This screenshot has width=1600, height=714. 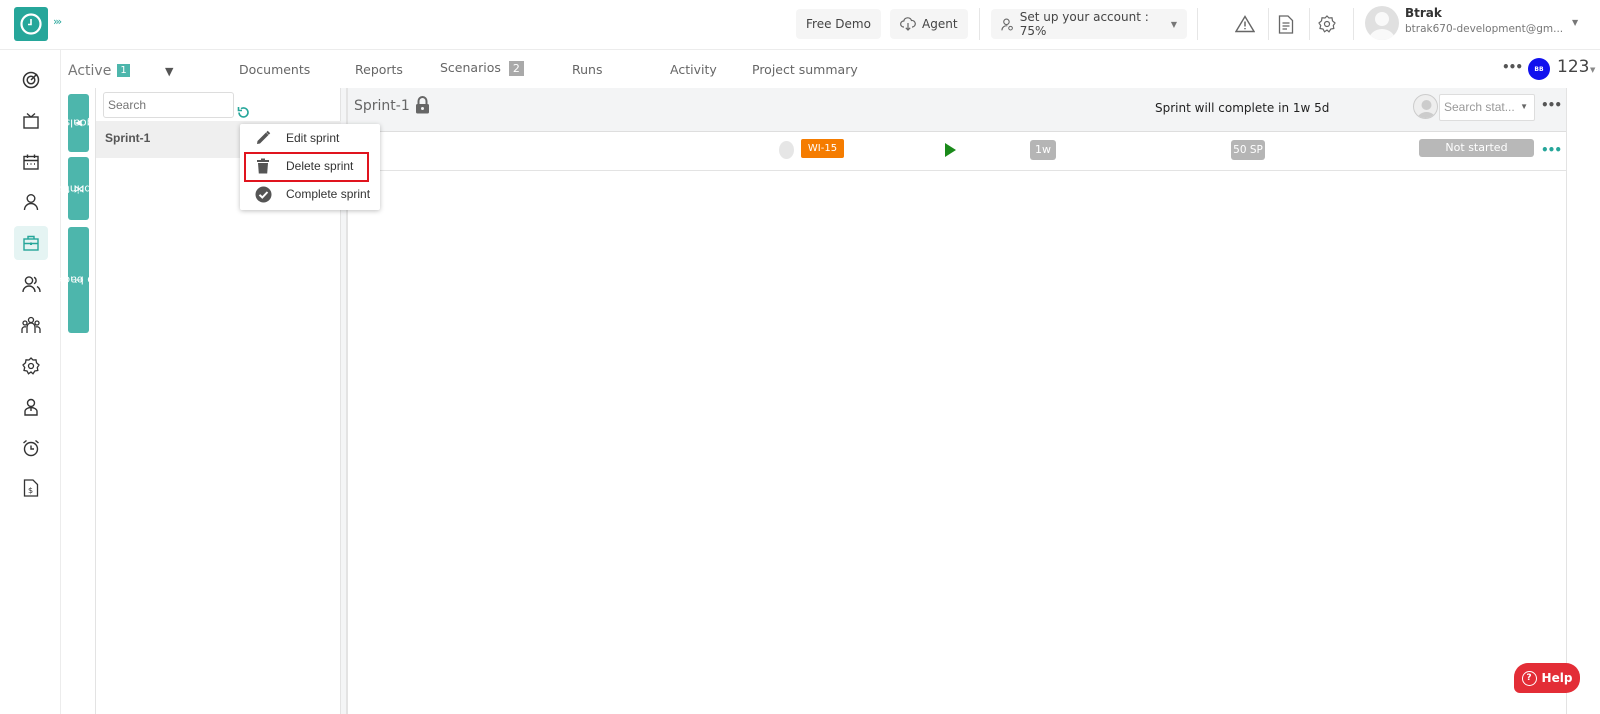 I want to click on free-demo-label: Free Demo, so click(x=838, y=24).